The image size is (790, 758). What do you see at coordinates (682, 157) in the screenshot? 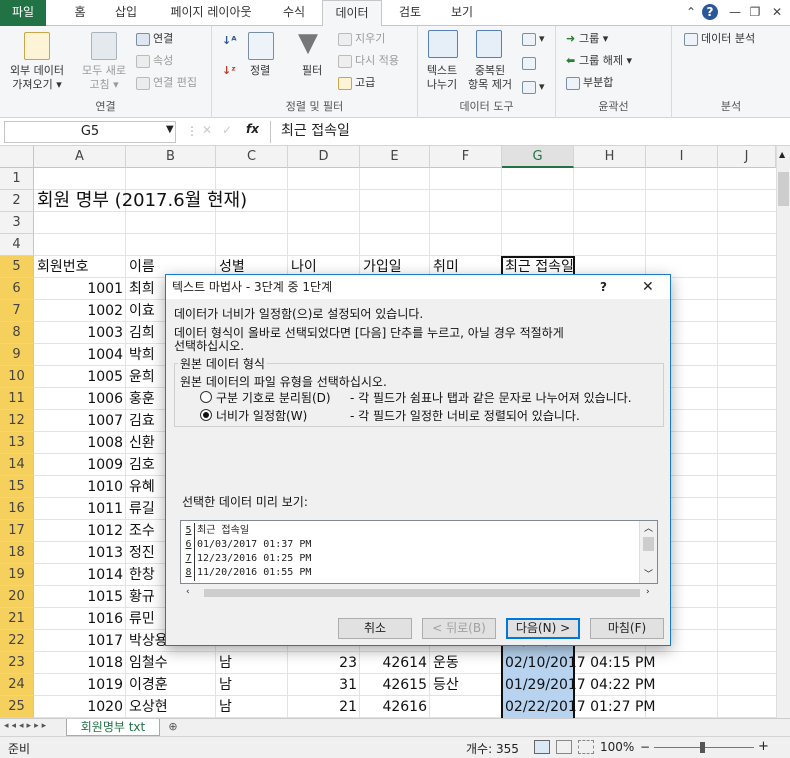
I see `column-header: I` at bounding box center [682, 157].